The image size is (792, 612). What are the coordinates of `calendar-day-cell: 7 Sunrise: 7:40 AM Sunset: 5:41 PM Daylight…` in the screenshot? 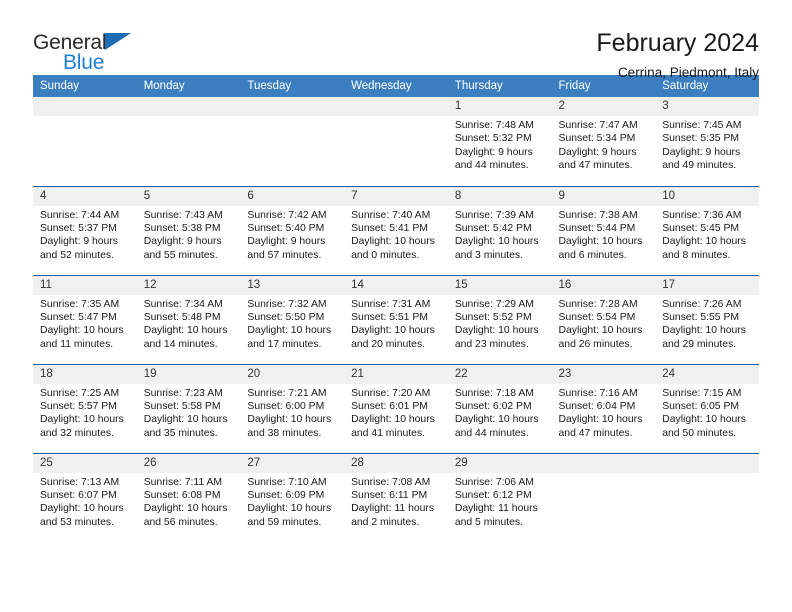 It's located at (396, 230).